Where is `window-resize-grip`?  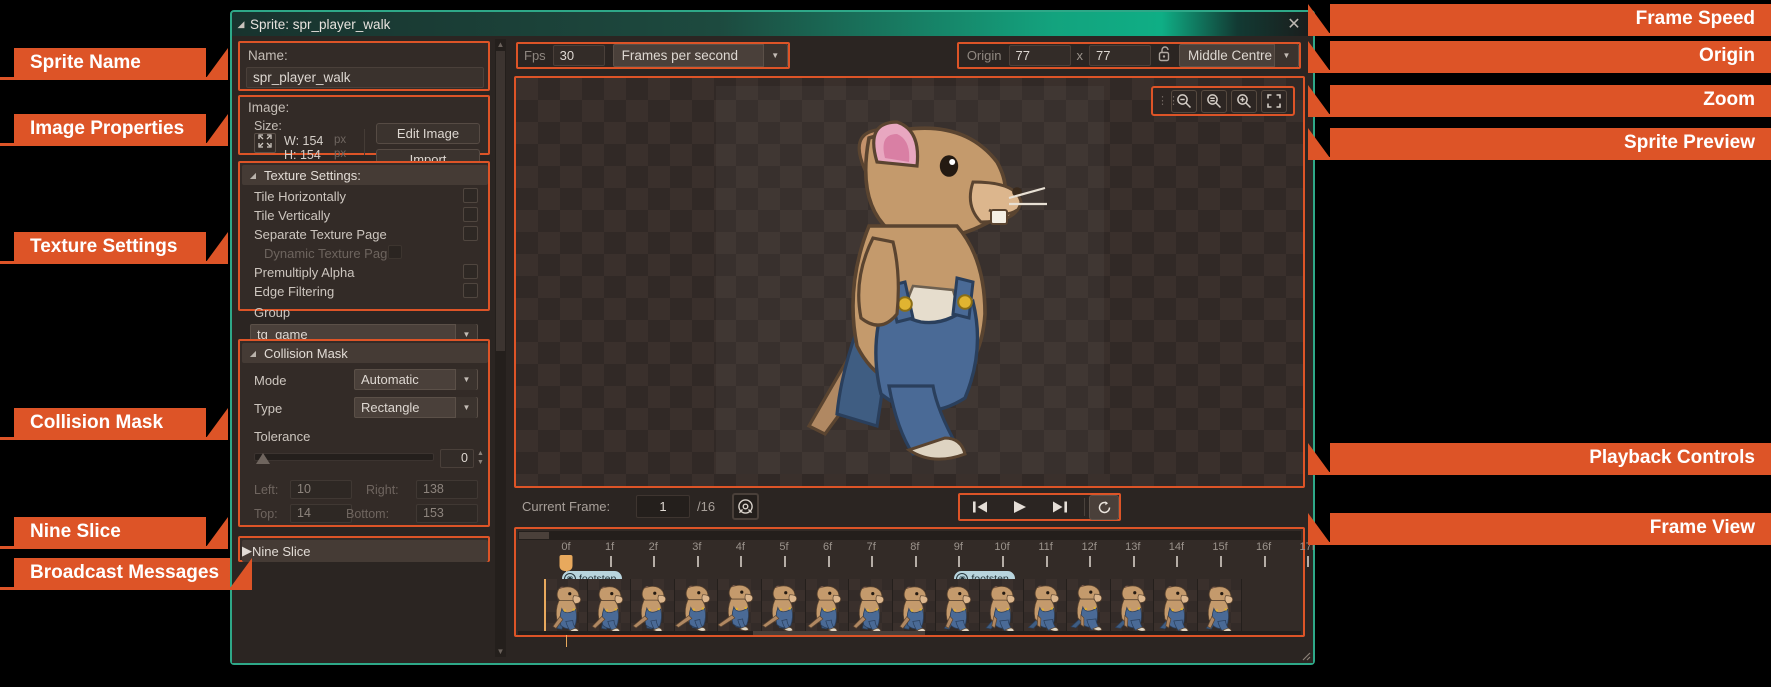 window-resize-grip is located at coordinates (1304, 654).